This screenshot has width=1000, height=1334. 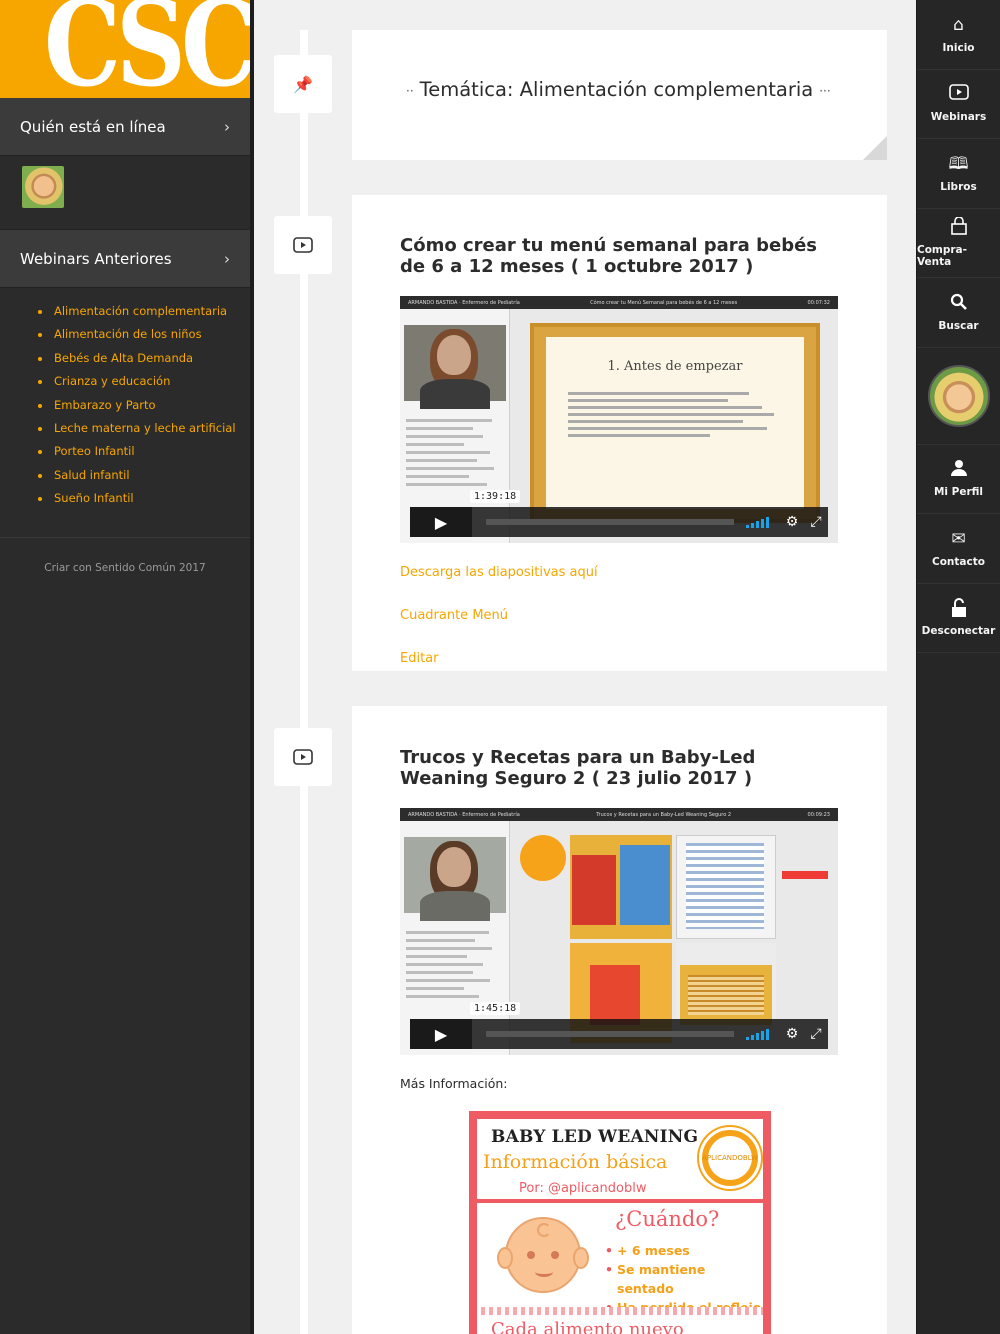 What do you see at coordinates (125, 567) in the screenshot?
I see `sidebar-footer: Criar con Sentido Común 2017` at bounding box center [125, 567].